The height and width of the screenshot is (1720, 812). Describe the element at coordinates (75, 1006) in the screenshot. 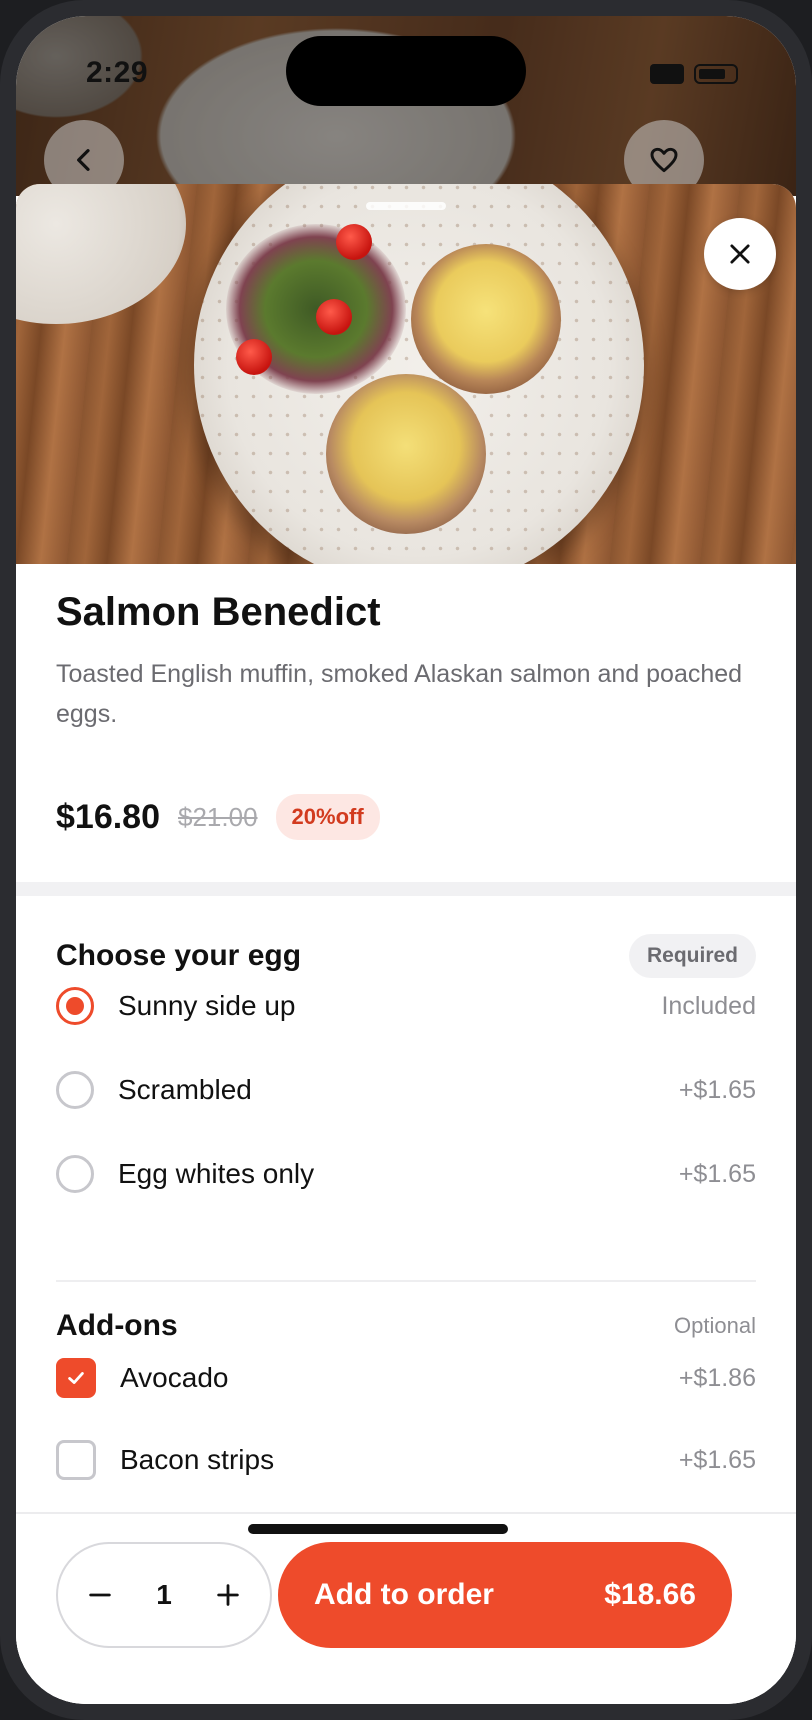

I see `radio-selected` at that location.